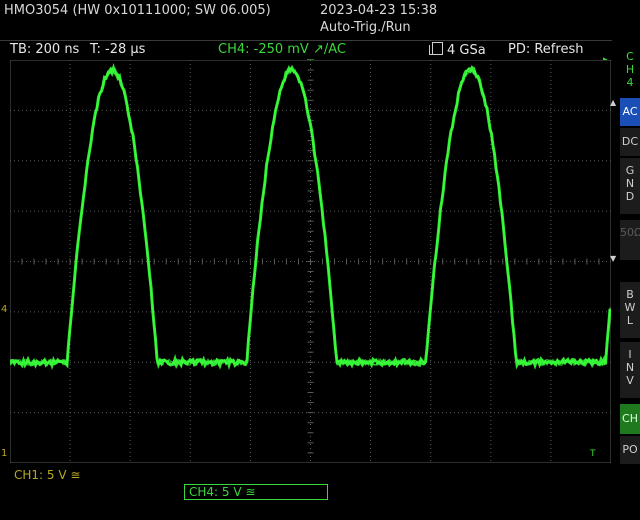  What do you see at coordinates (117, 49) in the screenshot?
I see `trigger-time-readout: T: -28 µs` at bounding box center [117, 49].